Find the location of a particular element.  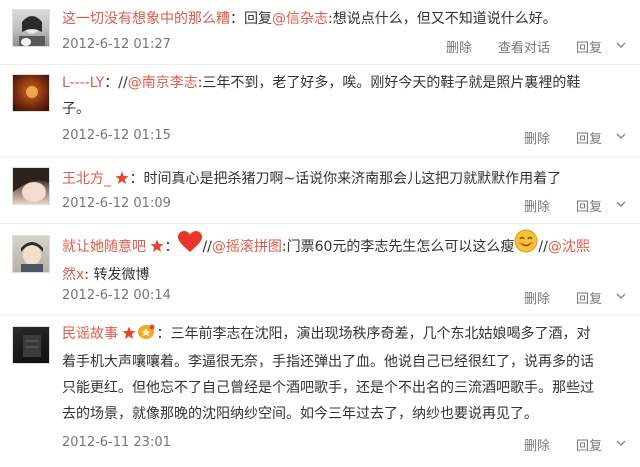

comment-text-part: 去的场景，就像那晚的沈阳纳纱空间。如今三年过去了，纳纱也要说再见了。 is located at coordinates (300, 414).